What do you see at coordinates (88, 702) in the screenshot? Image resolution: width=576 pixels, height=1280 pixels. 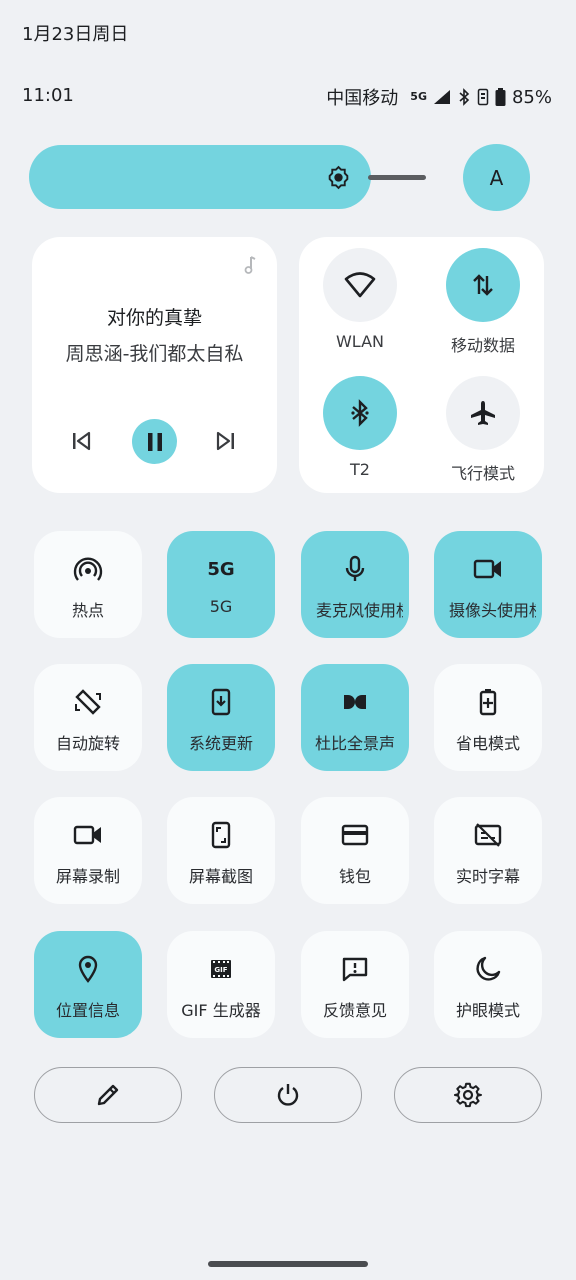 I see `auto-rotate-icon` at bounding box center [88, 702].